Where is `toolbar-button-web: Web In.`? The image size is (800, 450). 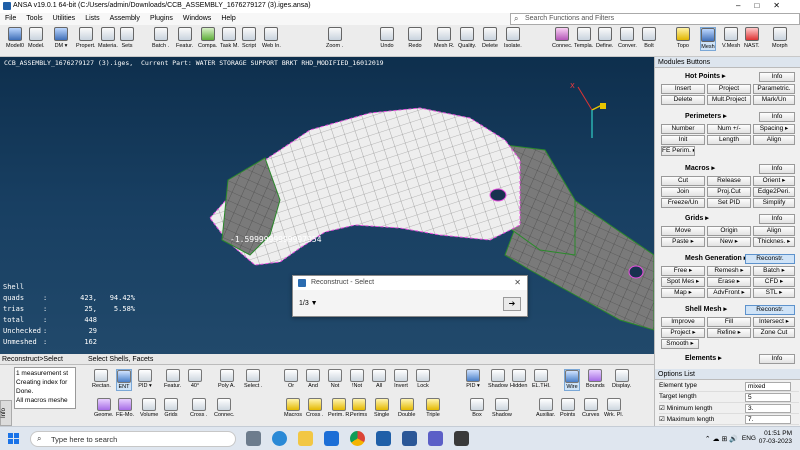 toolbar-button-web: Web In. is located at coordinates (271, 38).